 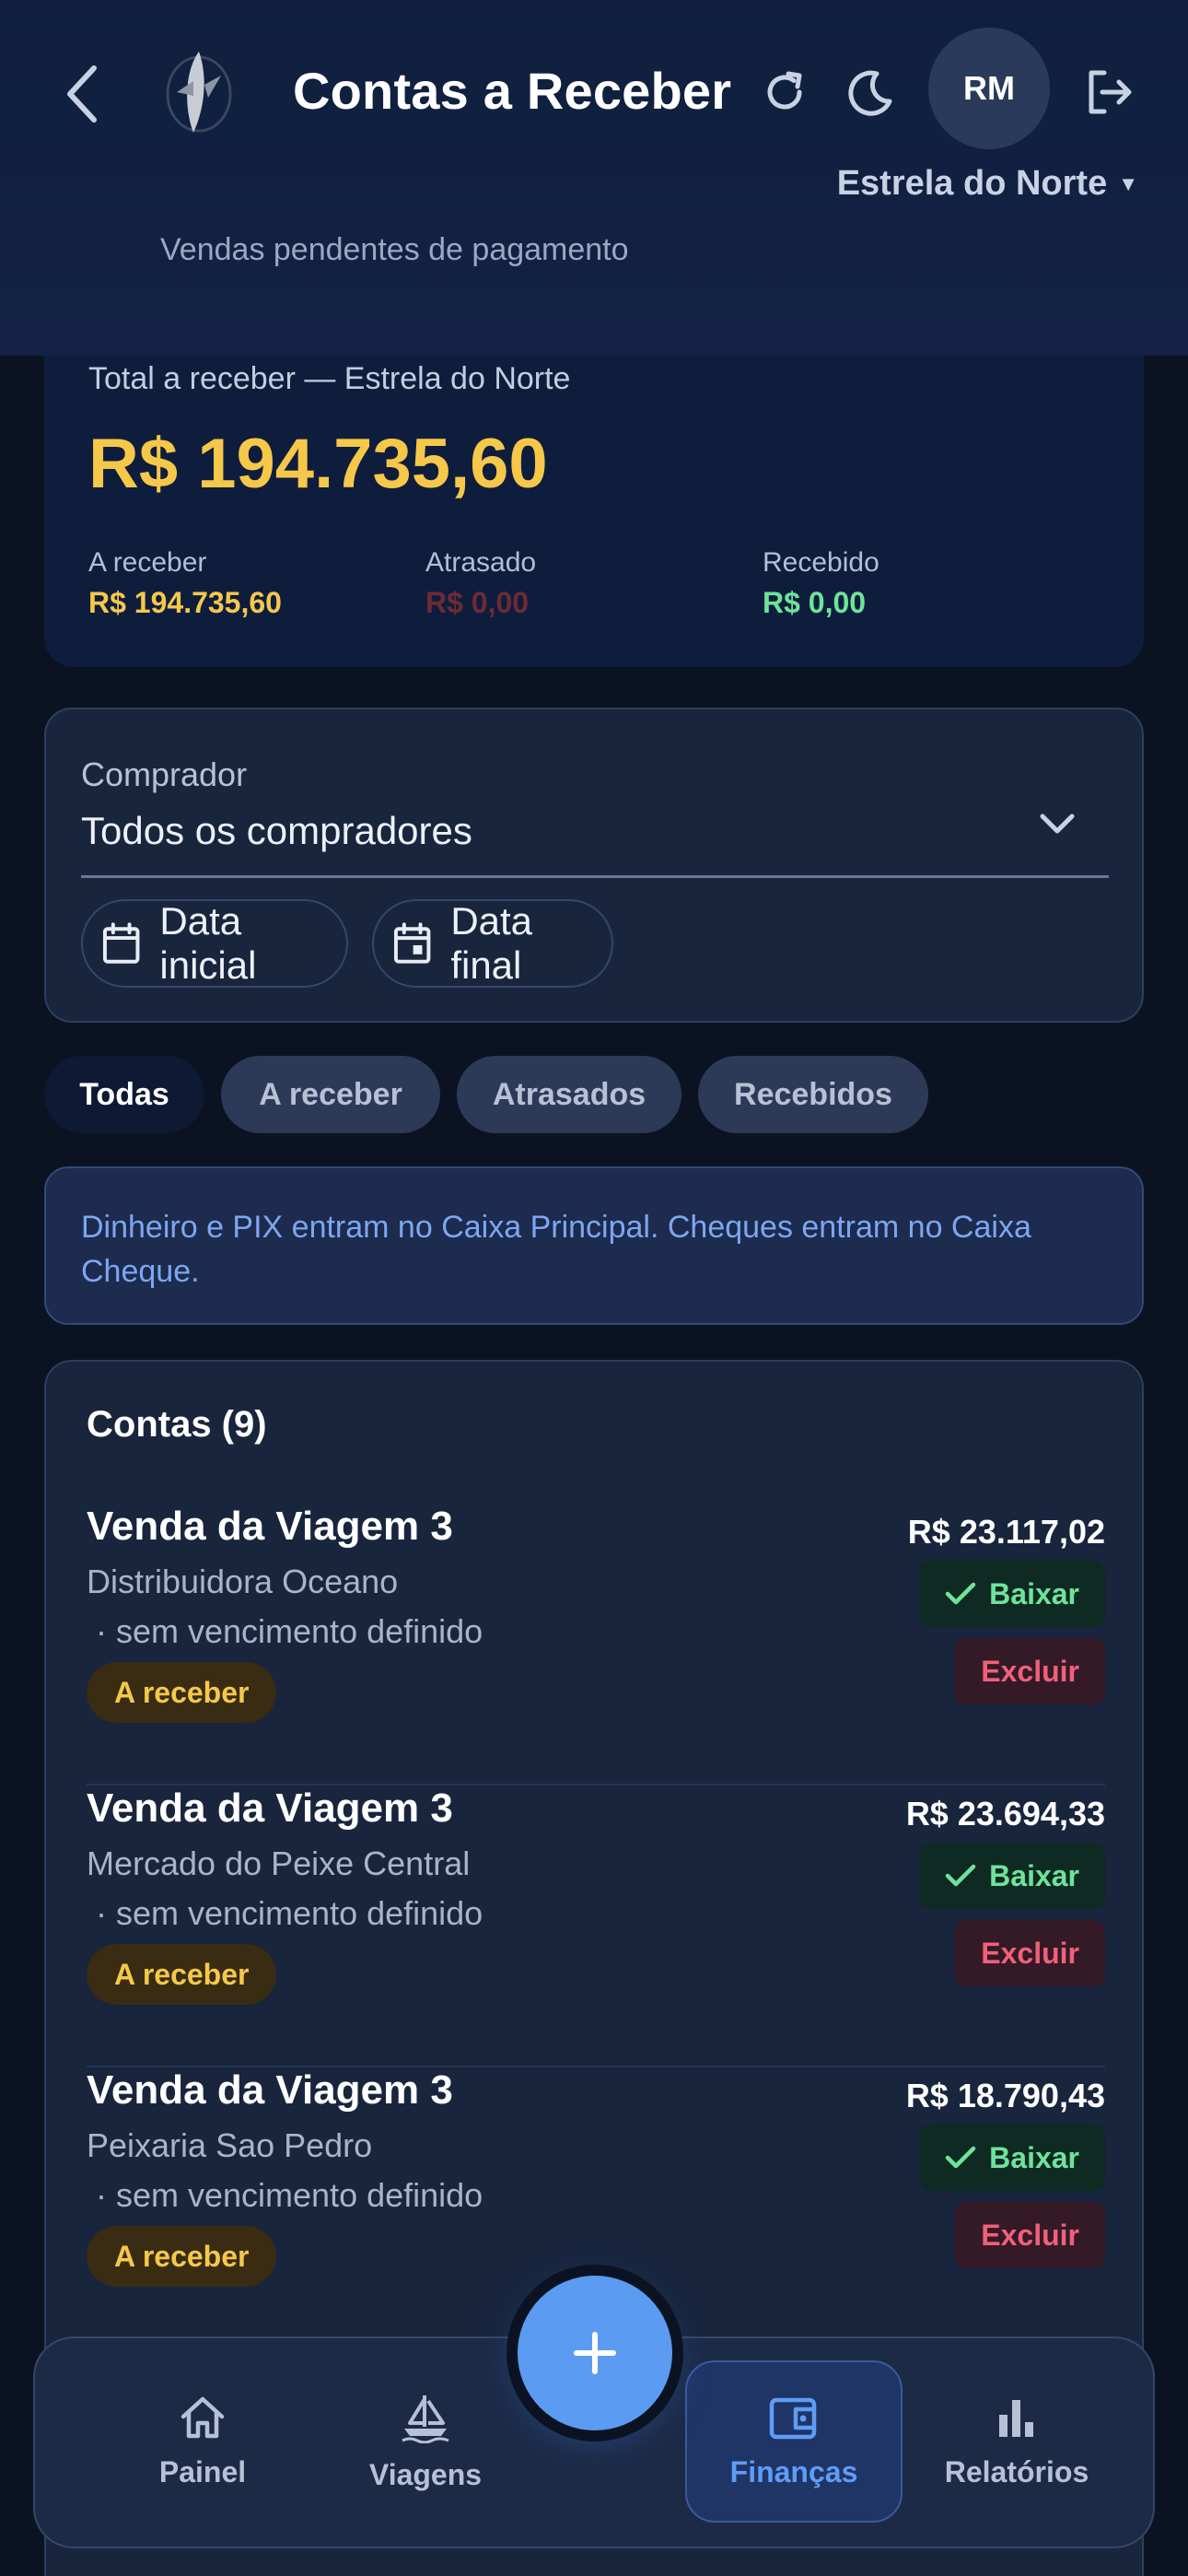 What do you see at coordinates (318, 464) in the screenshot?
I see `summary-total: R$ 194.735,60` at bounding box center [318, 464].